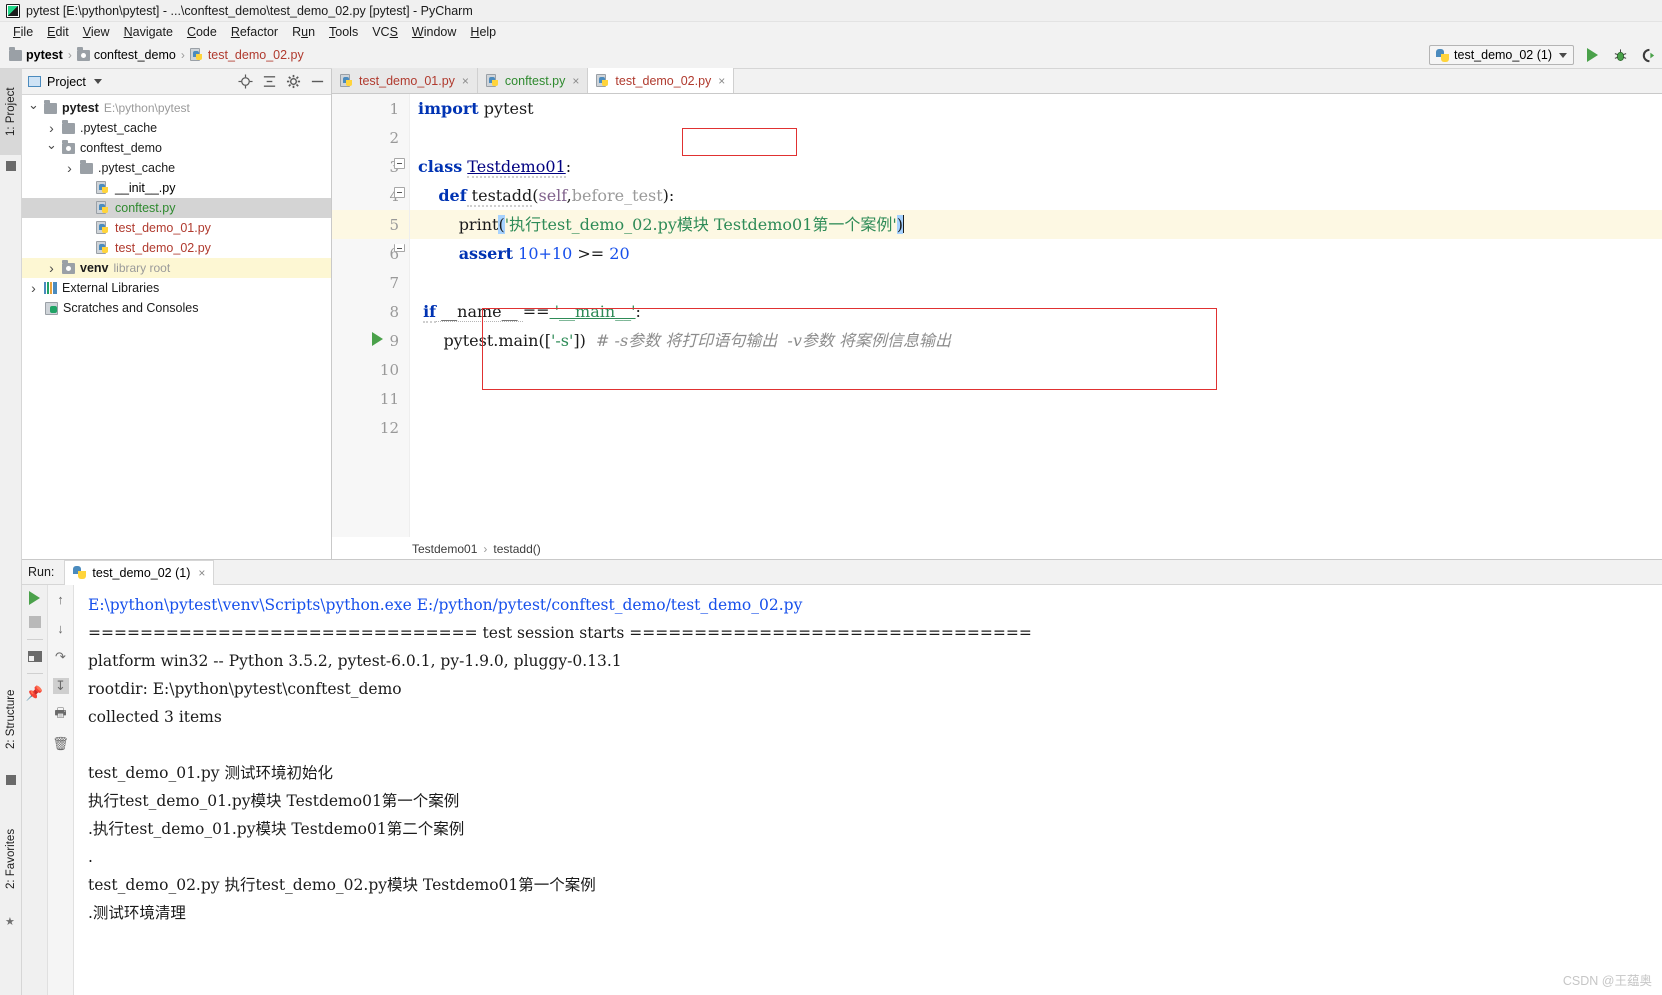 This screenshot has height=995, width=1662. Describe the element at coordinates (1501, 55) in the screenshot. I see `run-configuration-selector: test_demo_02 (1)` at that location.